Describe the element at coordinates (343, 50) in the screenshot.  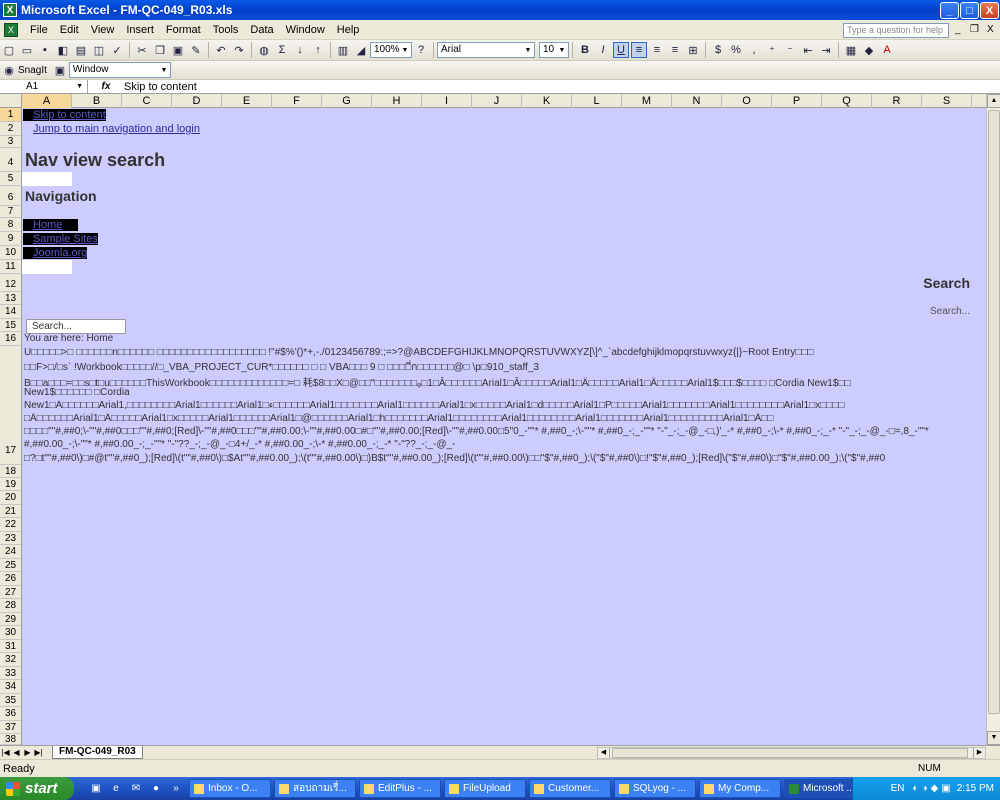
I see `chart-wizard-icon: ▥` at that location.